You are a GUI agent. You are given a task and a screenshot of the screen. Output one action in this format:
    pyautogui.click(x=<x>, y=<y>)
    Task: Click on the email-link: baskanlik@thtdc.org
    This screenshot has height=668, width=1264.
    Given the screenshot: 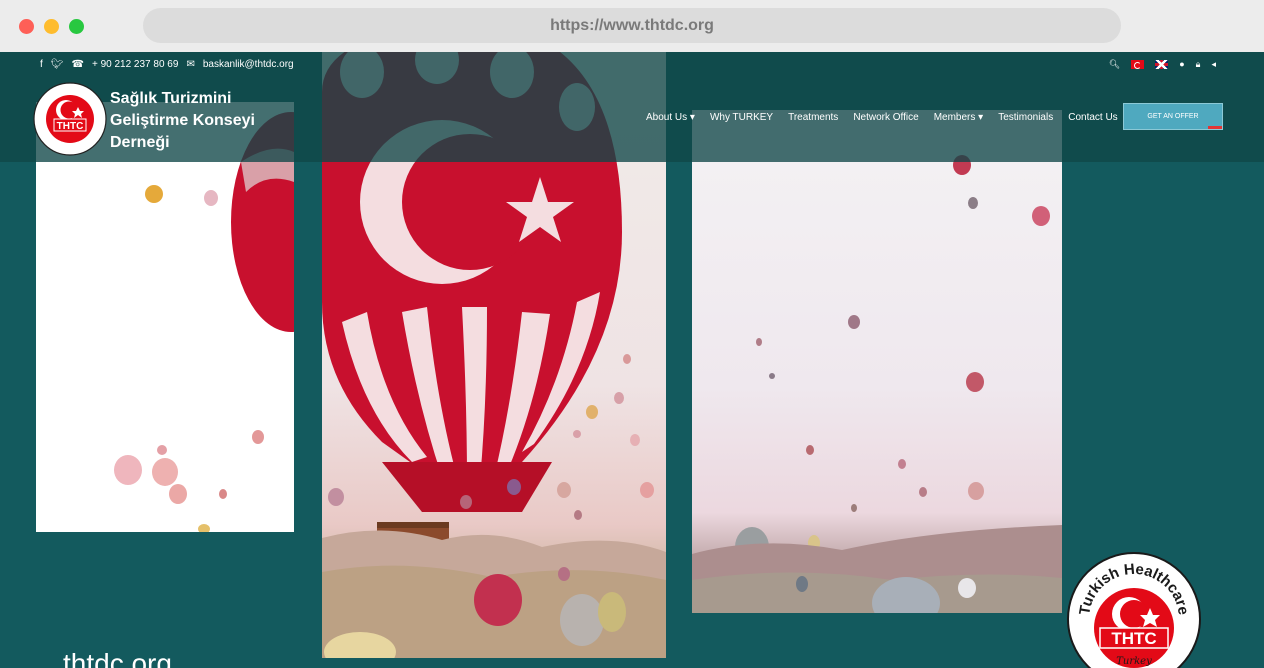 What is the action you would take?
    pyautogui.click(x=248, y=64)
    